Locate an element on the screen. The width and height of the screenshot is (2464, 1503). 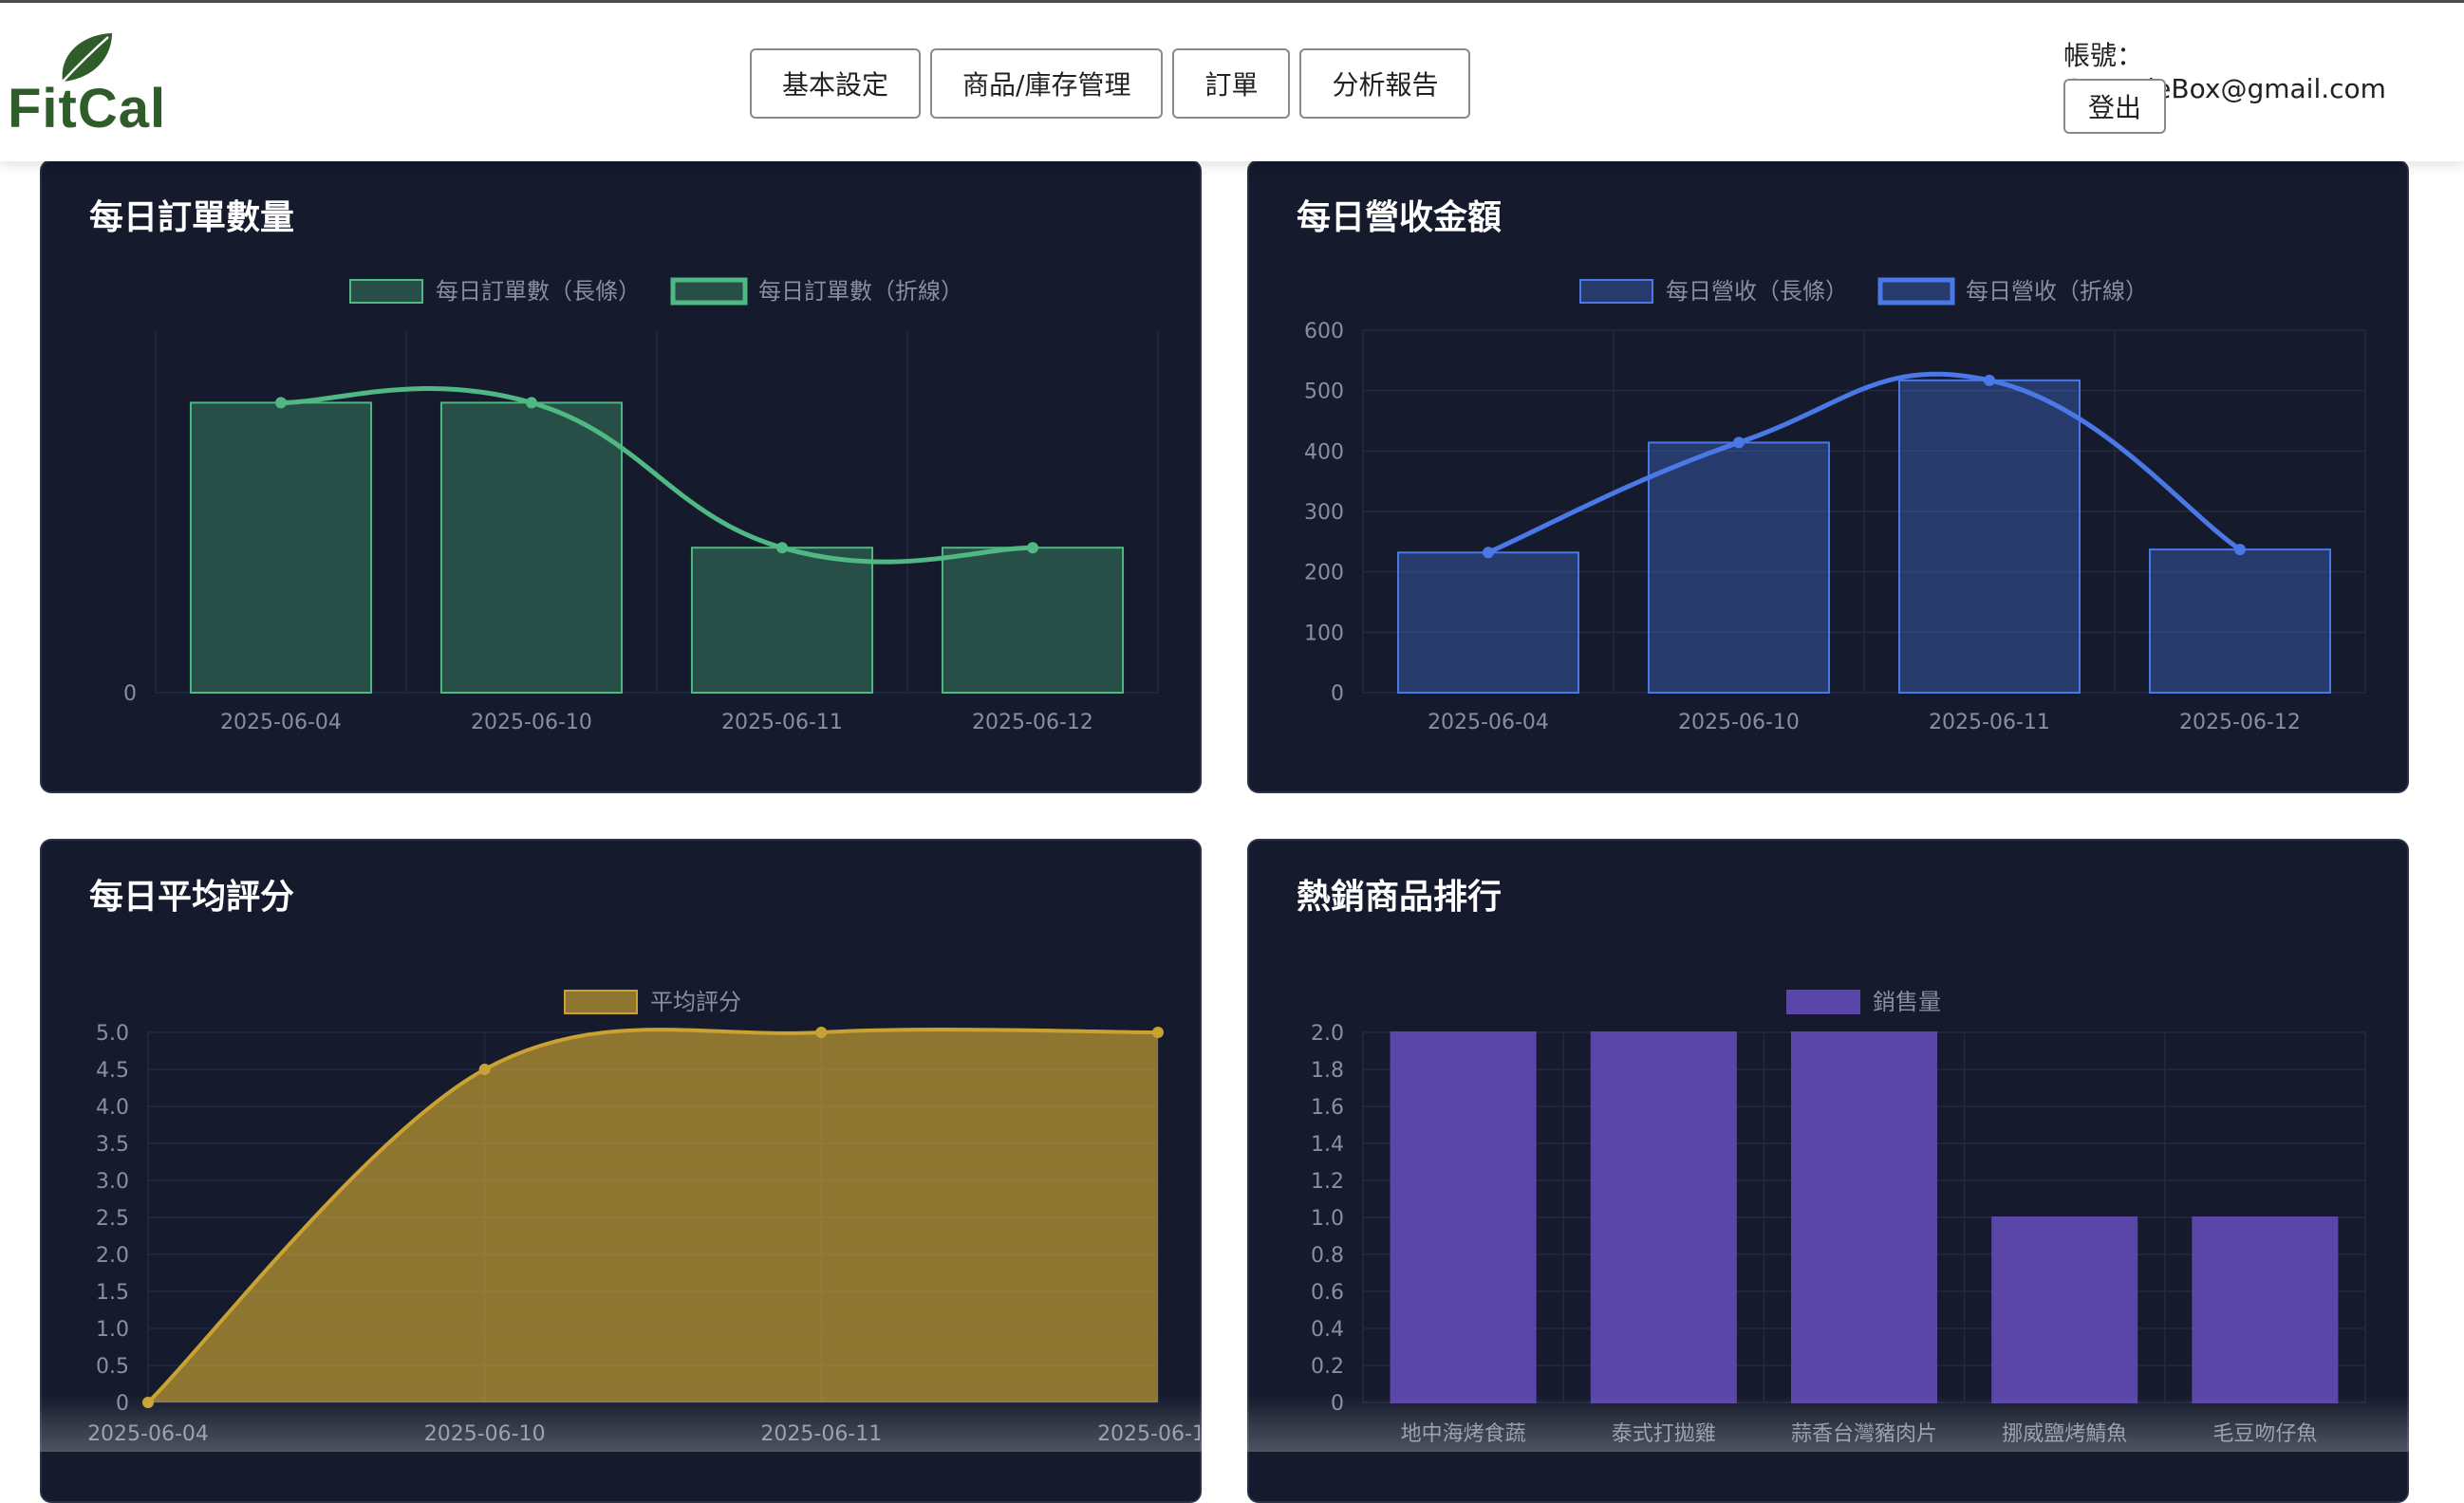
legend: 每日營收（長條） 每日營收（折線） is located at coordinates (1863, 292).